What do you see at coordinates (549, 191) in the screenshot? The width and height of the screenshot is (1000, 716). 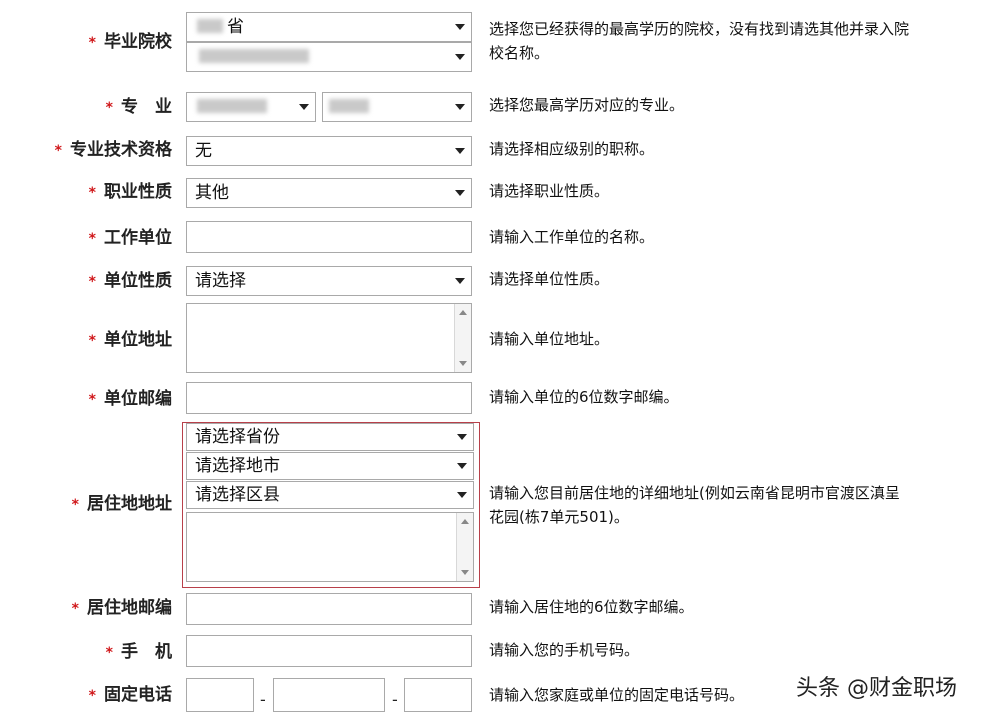 I see `hint-career-nature: 请选择职业性质。` at bounding box center [549, 191].